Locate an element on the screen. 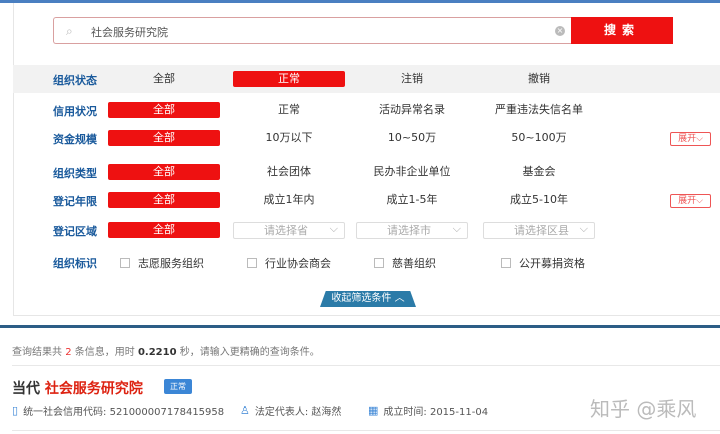 The image size is (720, 434). person-icon: ♙ is located at coordinates (245, 410).